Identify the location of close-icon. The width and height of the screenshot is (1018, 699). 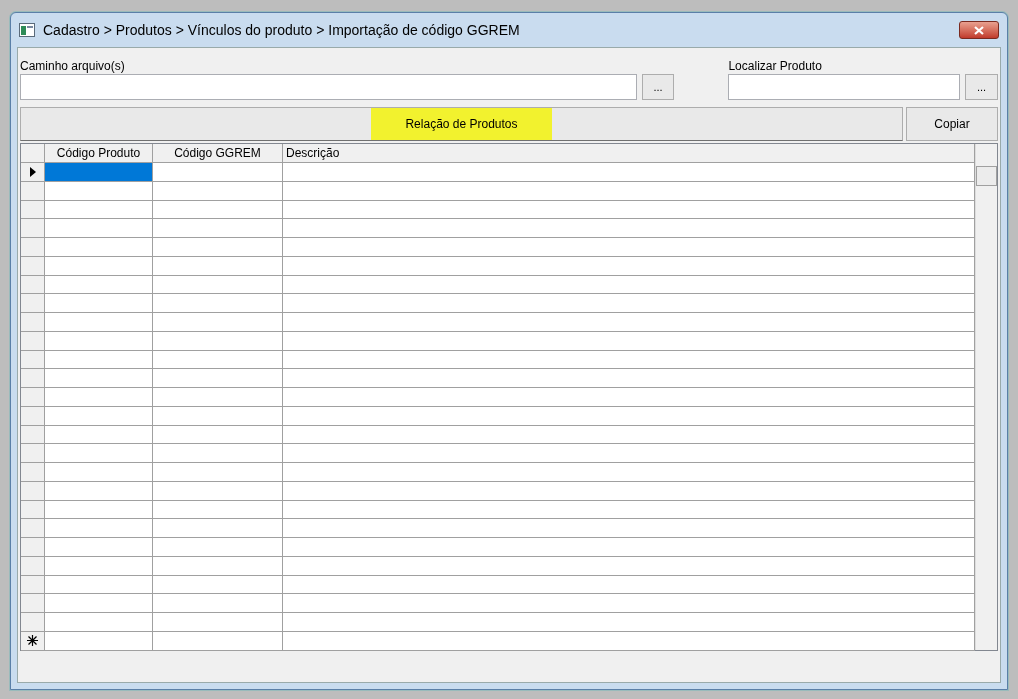
(979, 30).